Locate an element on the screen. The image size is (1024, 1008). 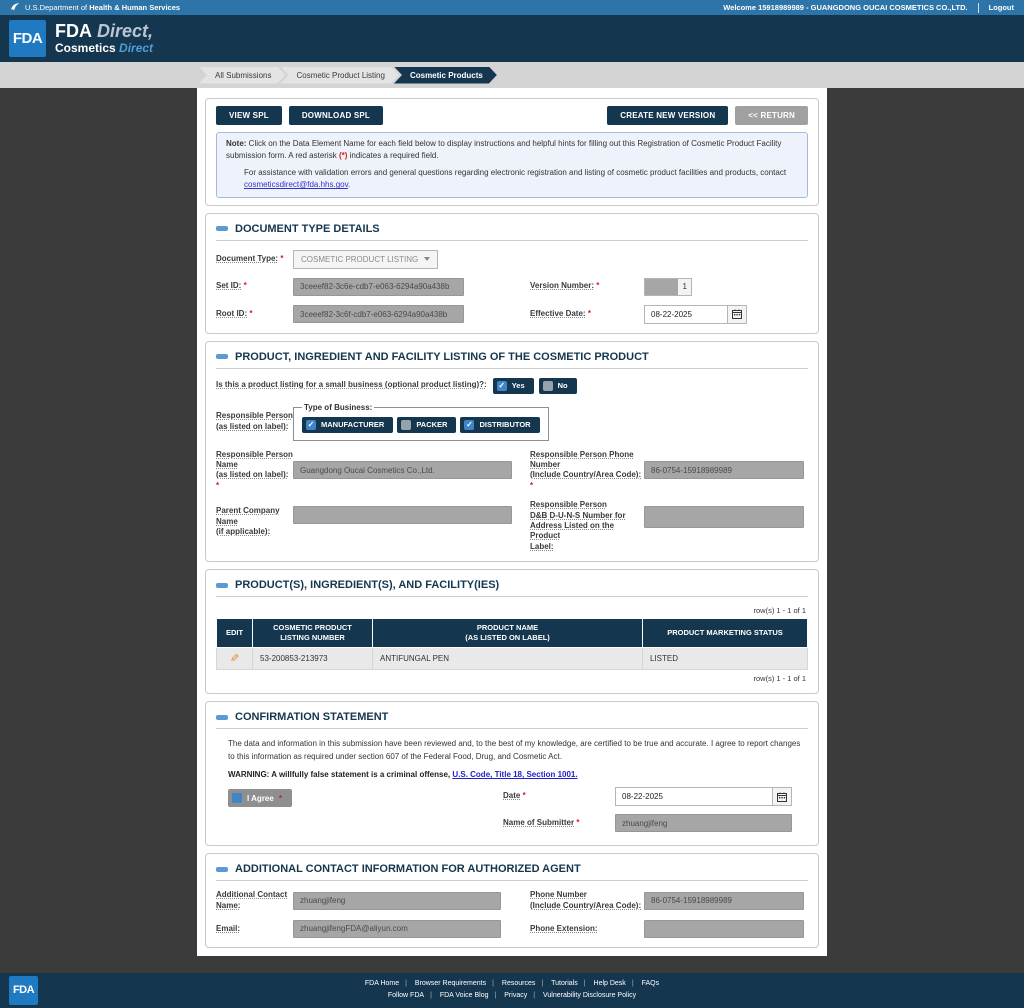
additional-contact-name-label: Additional Contact Name: is located at coordinates (254, 900).